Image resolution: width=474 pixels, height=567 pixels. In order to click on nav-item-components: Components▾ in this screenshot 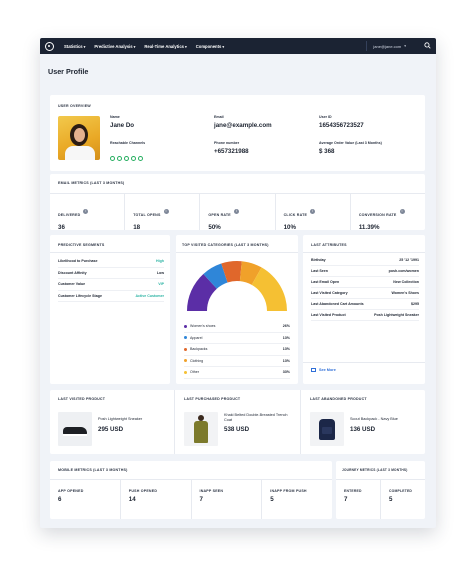, I will do `click(210, 46)`.